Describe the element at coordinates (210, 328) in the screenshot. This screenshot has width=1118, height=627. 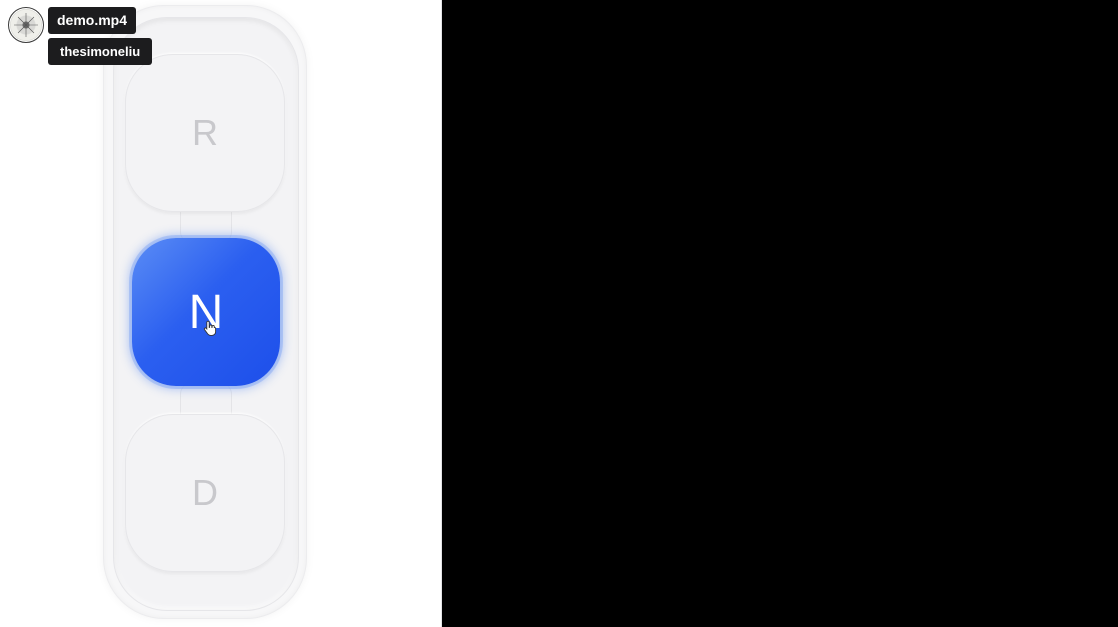
I see `hand-cursor-icon` at that location.